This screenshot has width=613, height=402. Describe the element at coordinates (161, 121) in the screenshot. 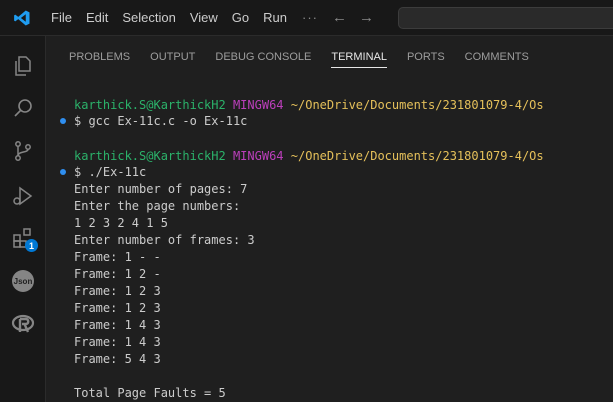

I see `terminal-command: $ gcc Ex-11c.c -o Ex-11c` at that location.